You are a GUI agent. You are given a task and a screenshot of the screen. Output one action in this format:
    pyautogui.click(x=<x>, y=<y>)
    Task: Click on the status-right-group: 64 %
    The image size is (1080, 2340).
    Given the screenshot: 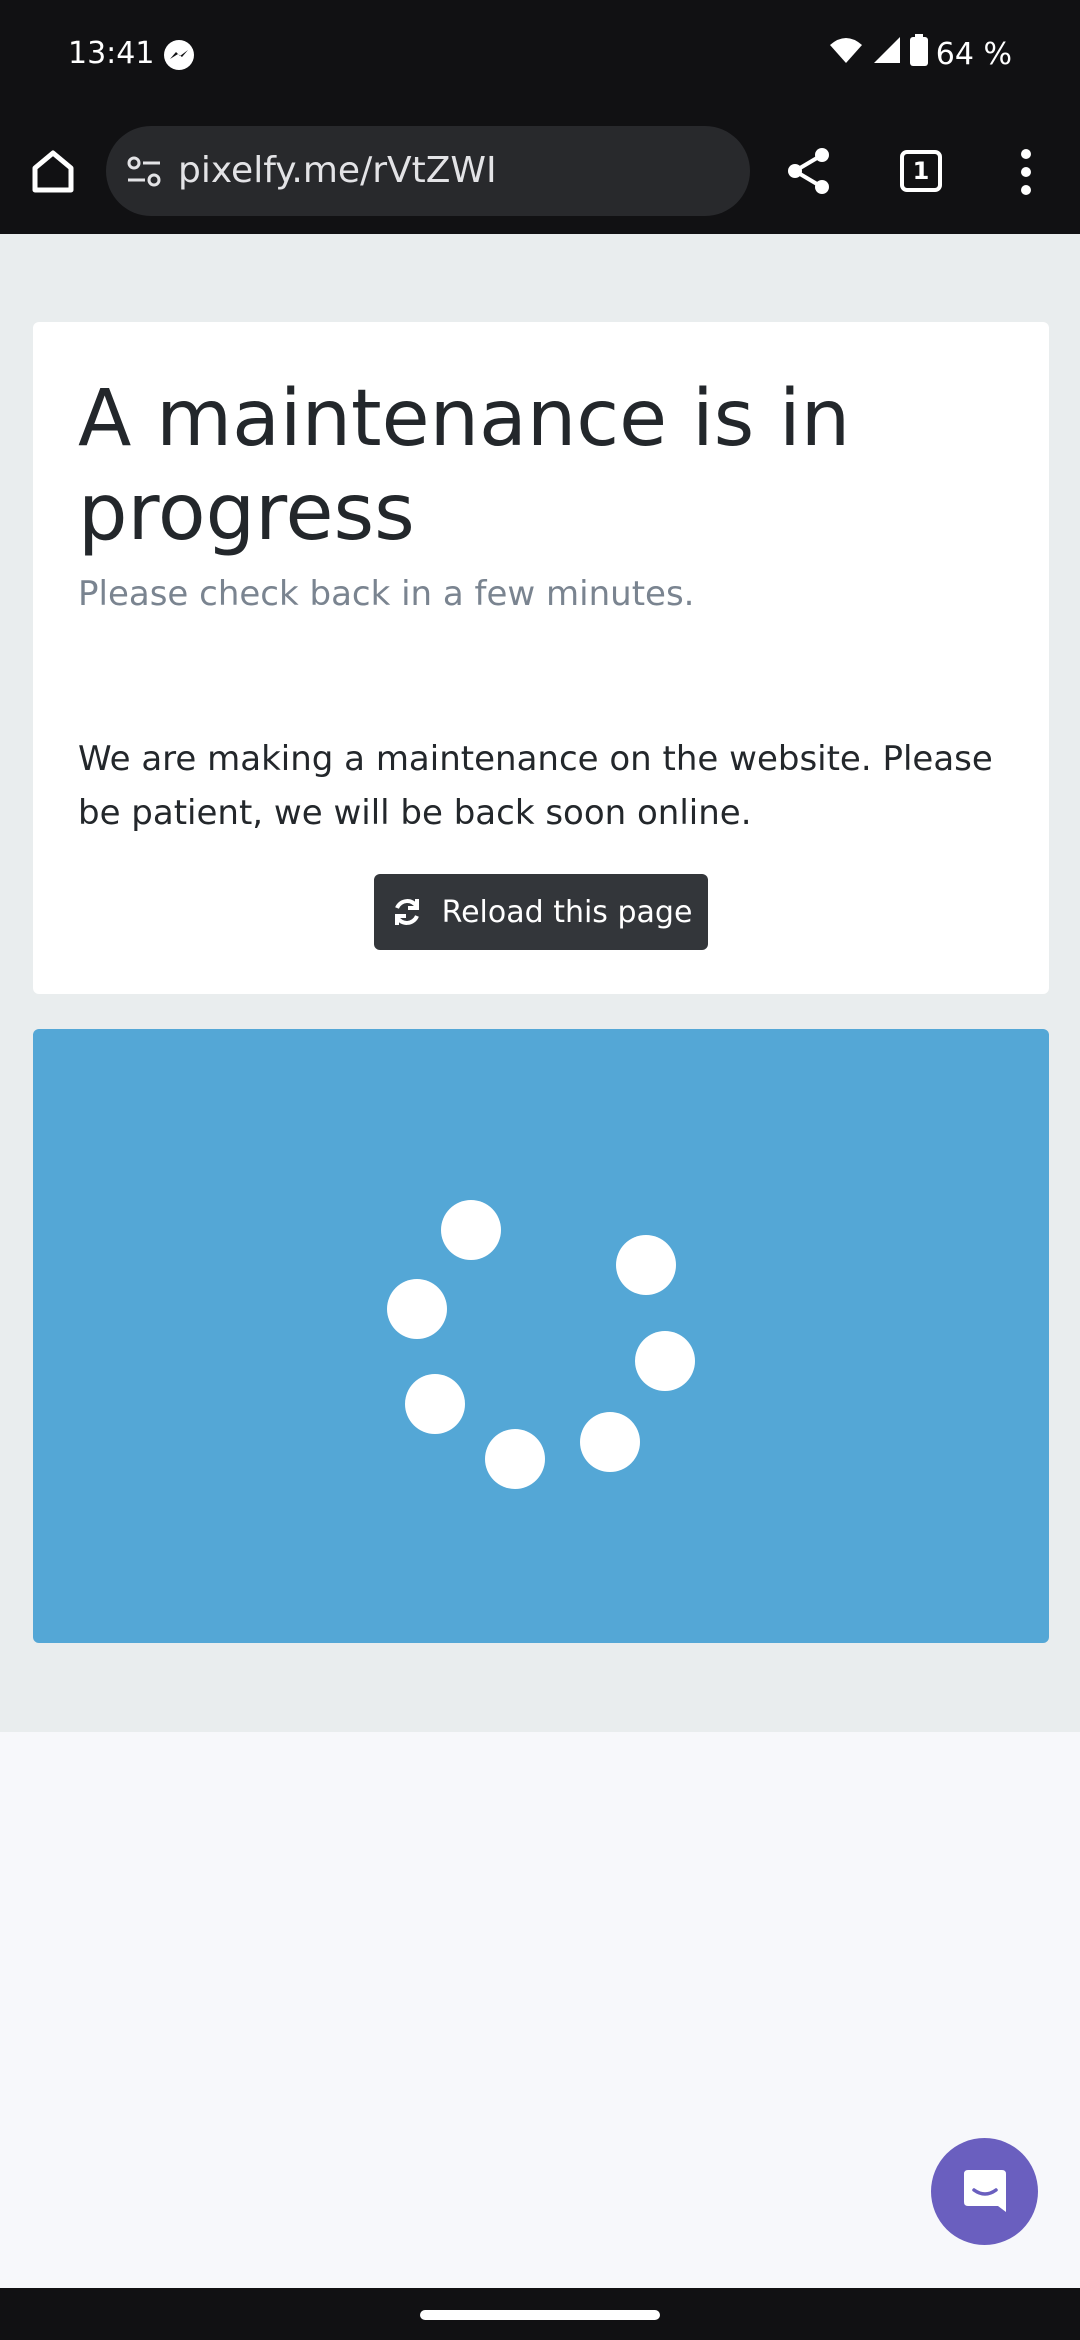 What is the action you would take?
    pyautogui.click(x=920, y=54)
    